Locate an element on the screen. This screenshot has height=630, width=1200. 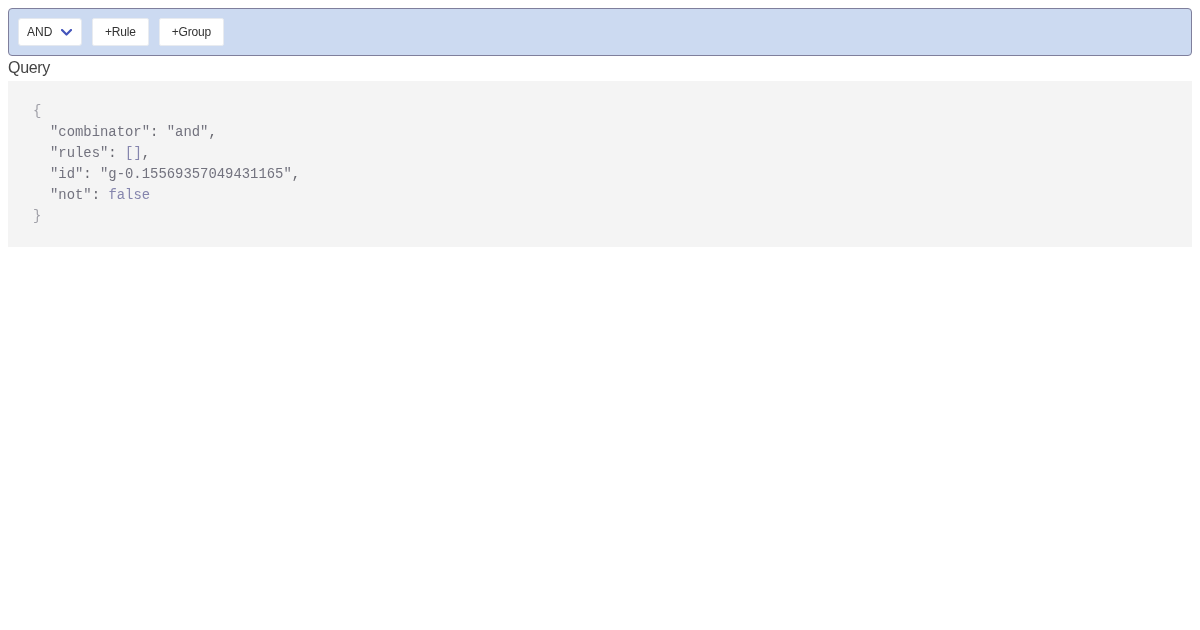
code-line: } is located at coordinates (37, 216).